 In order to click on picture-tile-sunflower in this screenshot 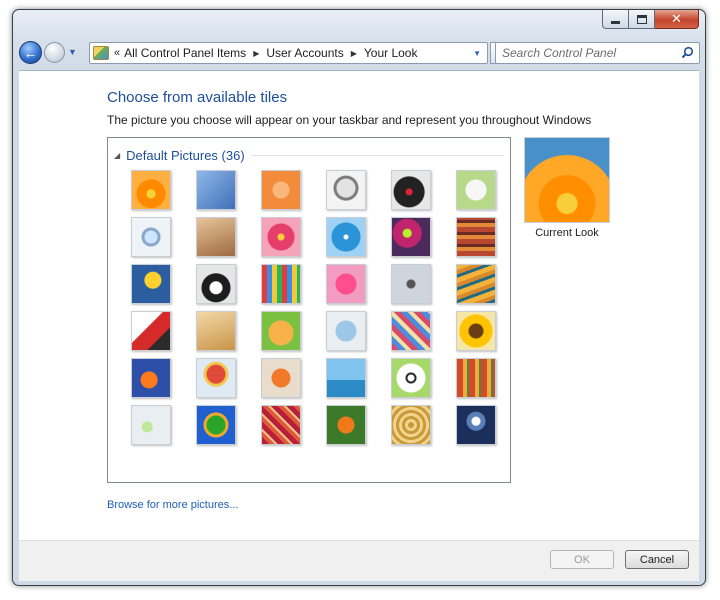, I will do `click(476, 331)`.